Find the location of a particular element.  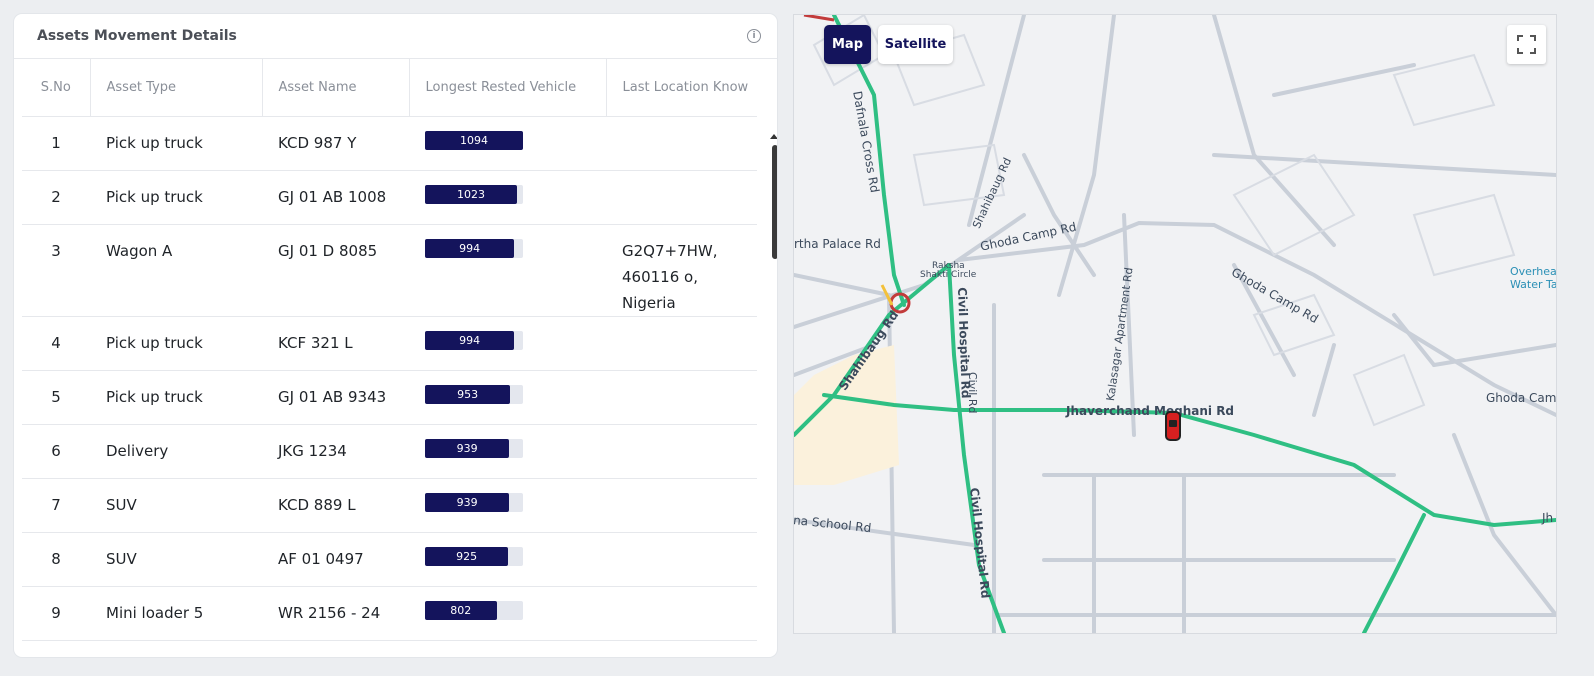

sno-text: 8 is located at coordinates (56, 559).